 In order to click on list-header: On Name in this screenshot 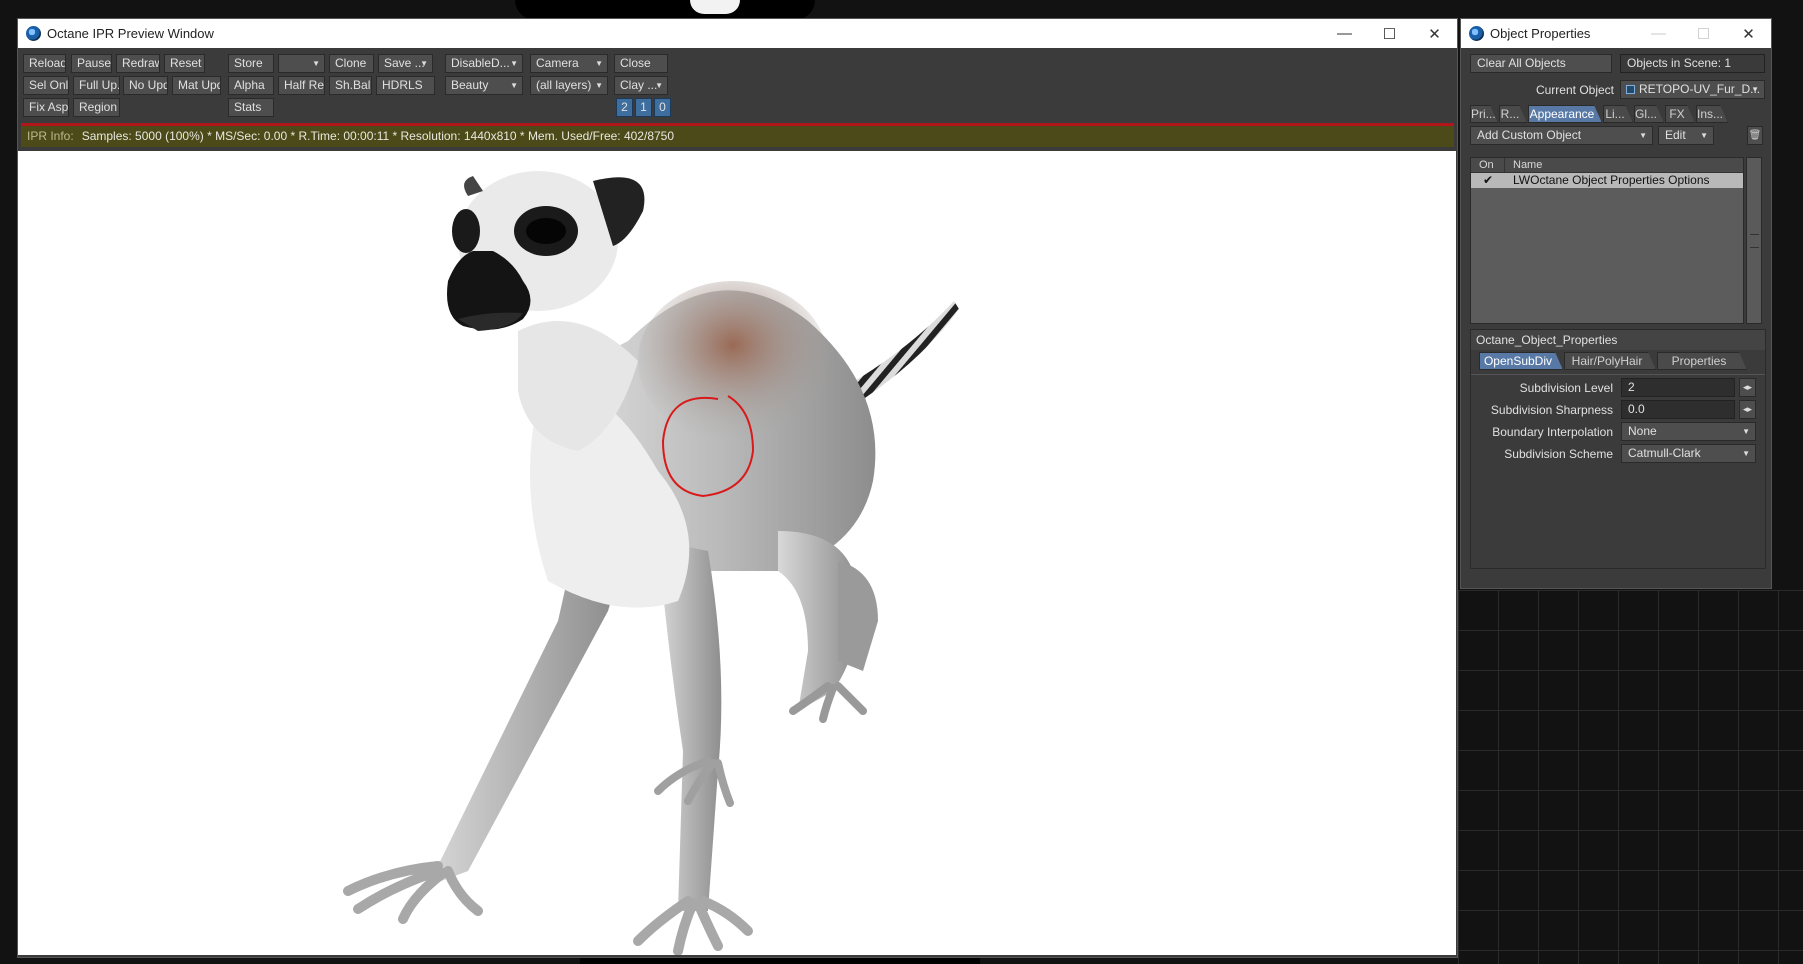, I will do `click(1607, 165)`.